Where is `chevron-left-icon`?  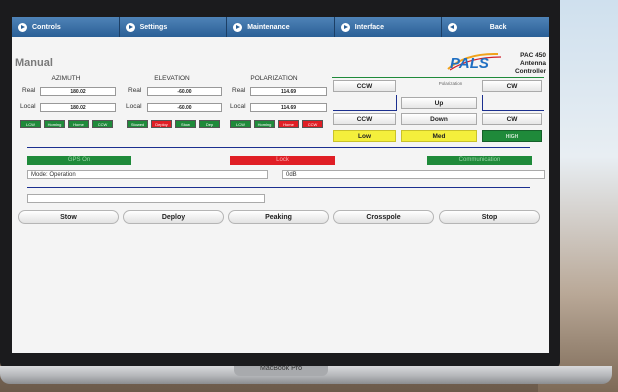
chevron-left-icon is located at coordinates (453, 27).